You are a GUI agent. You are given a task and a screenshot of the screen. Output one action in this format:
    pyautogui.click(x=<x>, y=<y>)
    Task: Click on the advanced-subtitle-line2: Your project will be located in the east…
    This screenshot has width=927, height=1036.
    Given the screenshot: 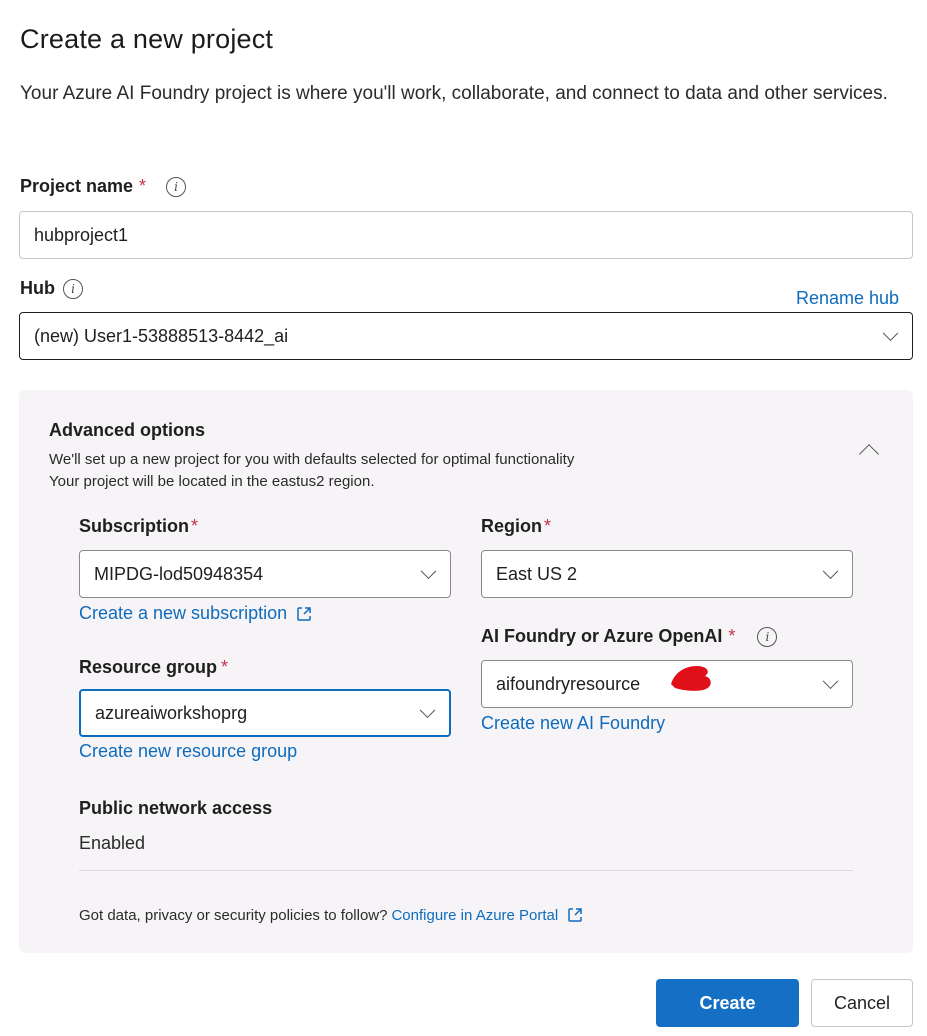 What is the action you would take?
    pyautogui.click(x=212, y=481)
    